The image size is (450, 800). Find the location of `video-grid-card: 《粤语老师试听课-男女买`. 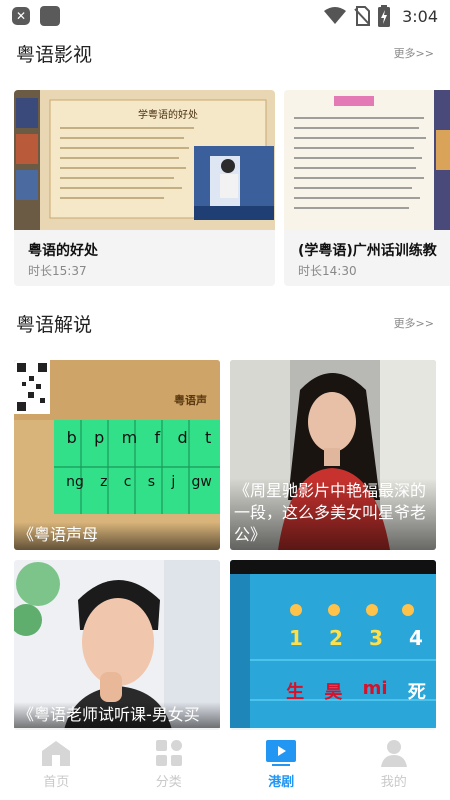

video-grid-card: 《粤语老师试听课-男女买 is located at coordinates (117, 645).